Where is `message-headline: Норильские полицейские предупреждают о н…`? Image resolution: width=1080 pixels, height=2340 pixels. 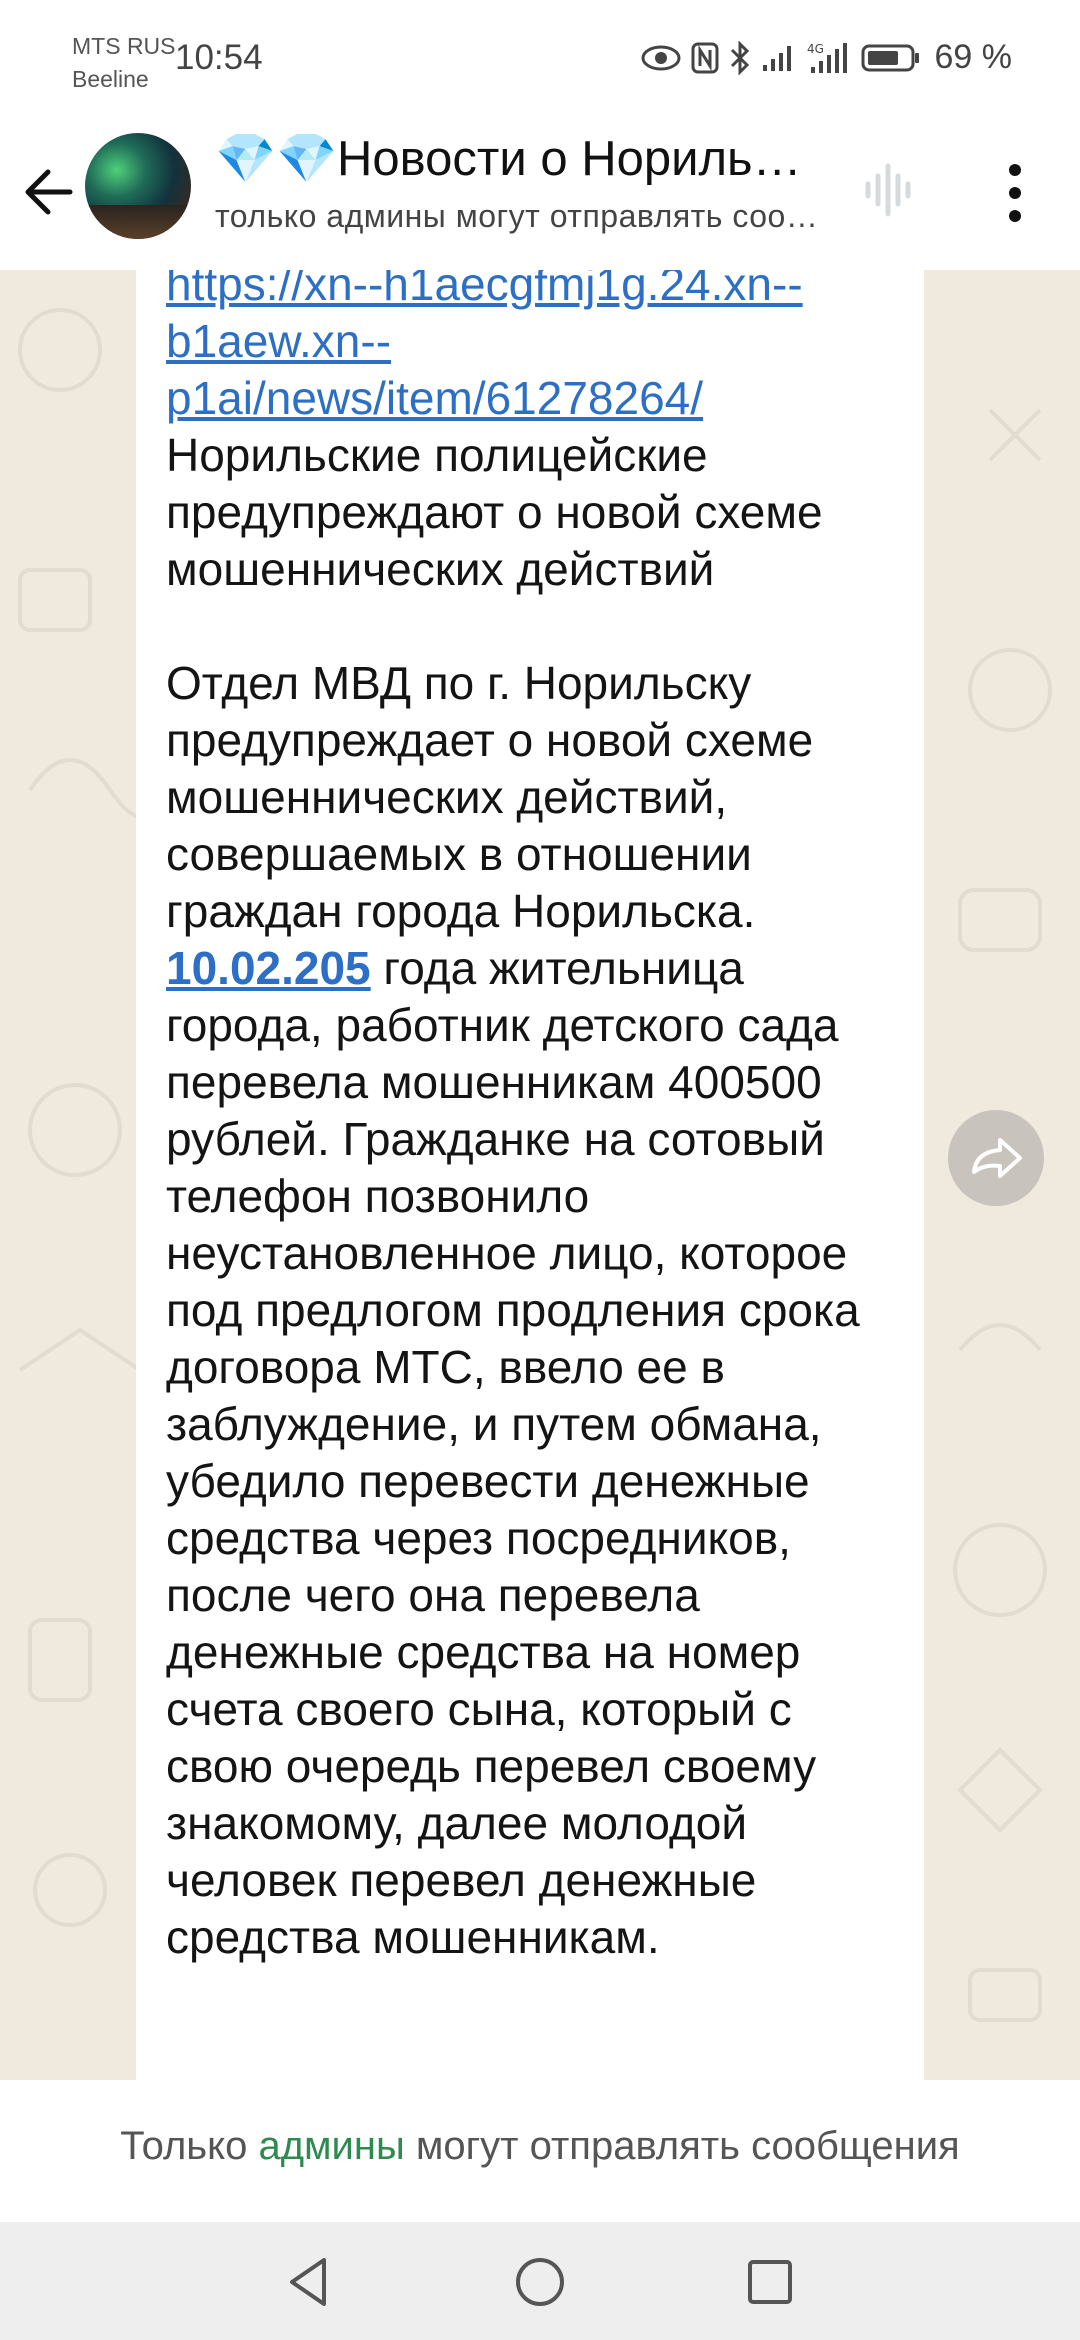
message-headline: Норильские полицейские предупреждают о н… is located at coordinates (494, 512).